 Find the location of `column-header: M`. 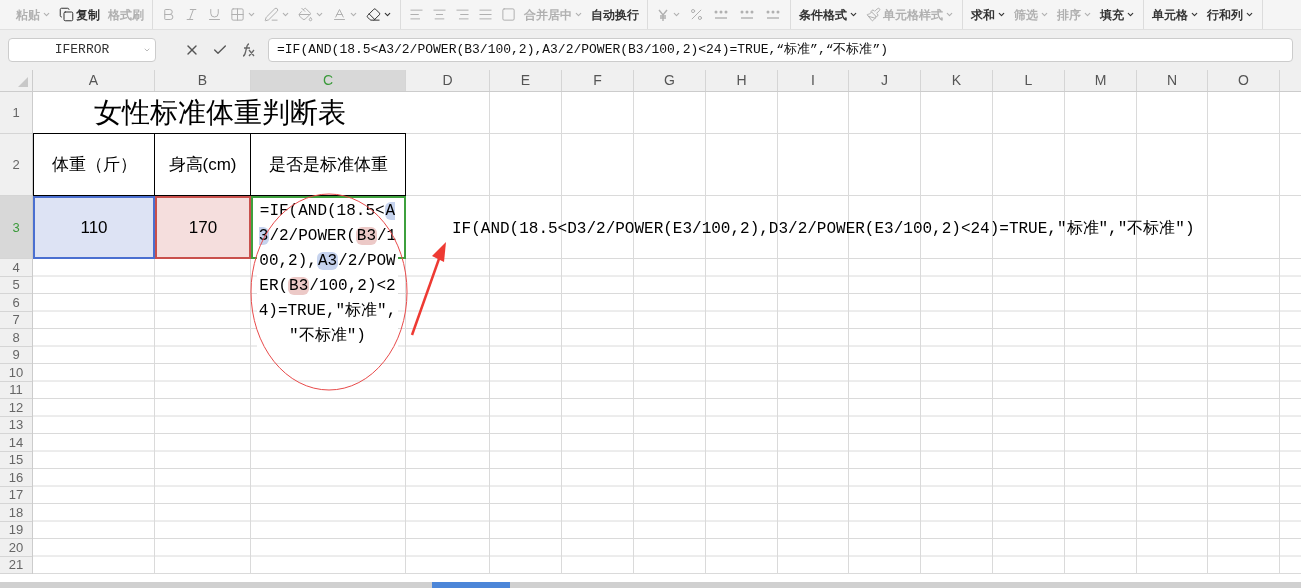

column-header: M is located at coordinates (1101, 80).